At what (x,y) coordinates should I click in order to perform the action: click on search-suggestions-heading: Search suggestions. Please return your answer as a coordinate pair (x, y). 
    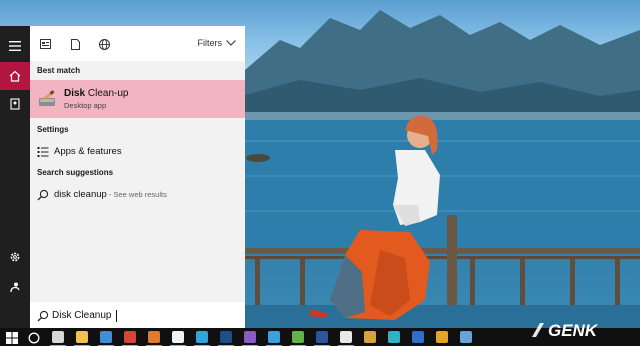
    Looking at the image, I should click on (75, 172).